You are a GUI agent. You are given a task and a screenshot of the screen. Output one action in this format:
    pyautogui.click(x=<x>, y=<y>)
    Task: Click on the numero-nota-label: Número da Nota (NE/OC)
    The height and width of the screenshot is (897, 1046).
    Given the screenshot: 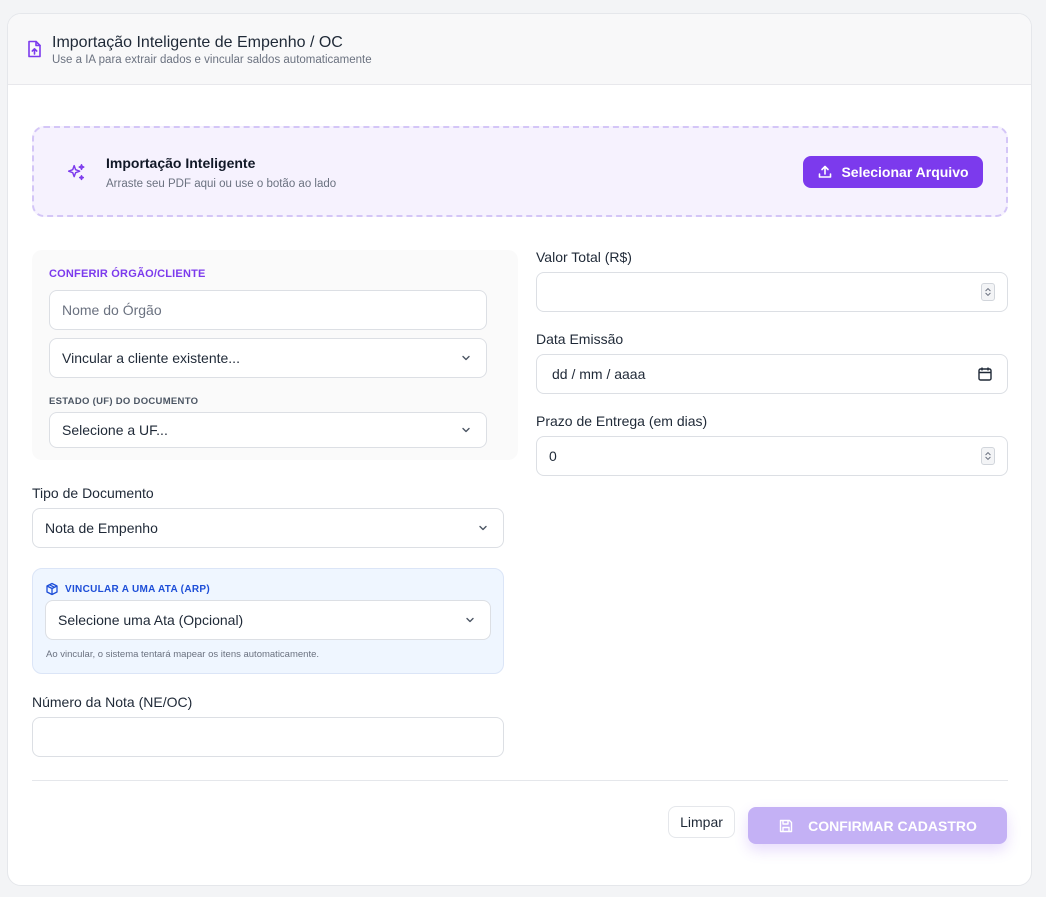 What is the action you would take?
    pyautogui.click(x=112, y=702)
    